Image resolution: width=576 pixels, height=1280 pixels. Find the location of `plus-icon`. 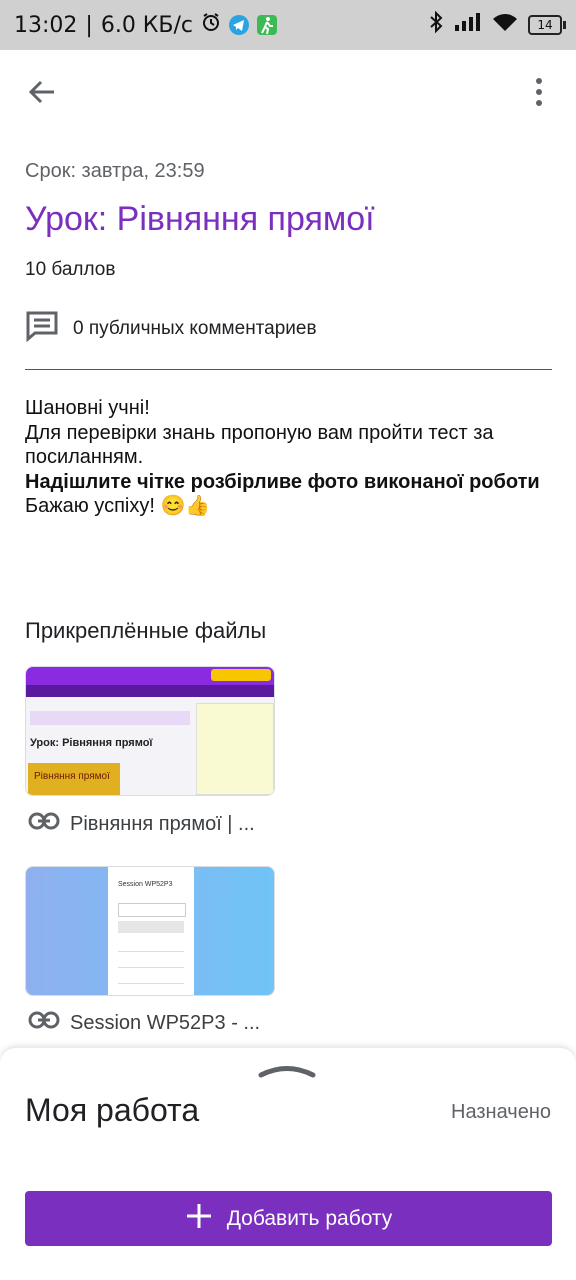

plus-icon is located at coordinates (199, 1219).